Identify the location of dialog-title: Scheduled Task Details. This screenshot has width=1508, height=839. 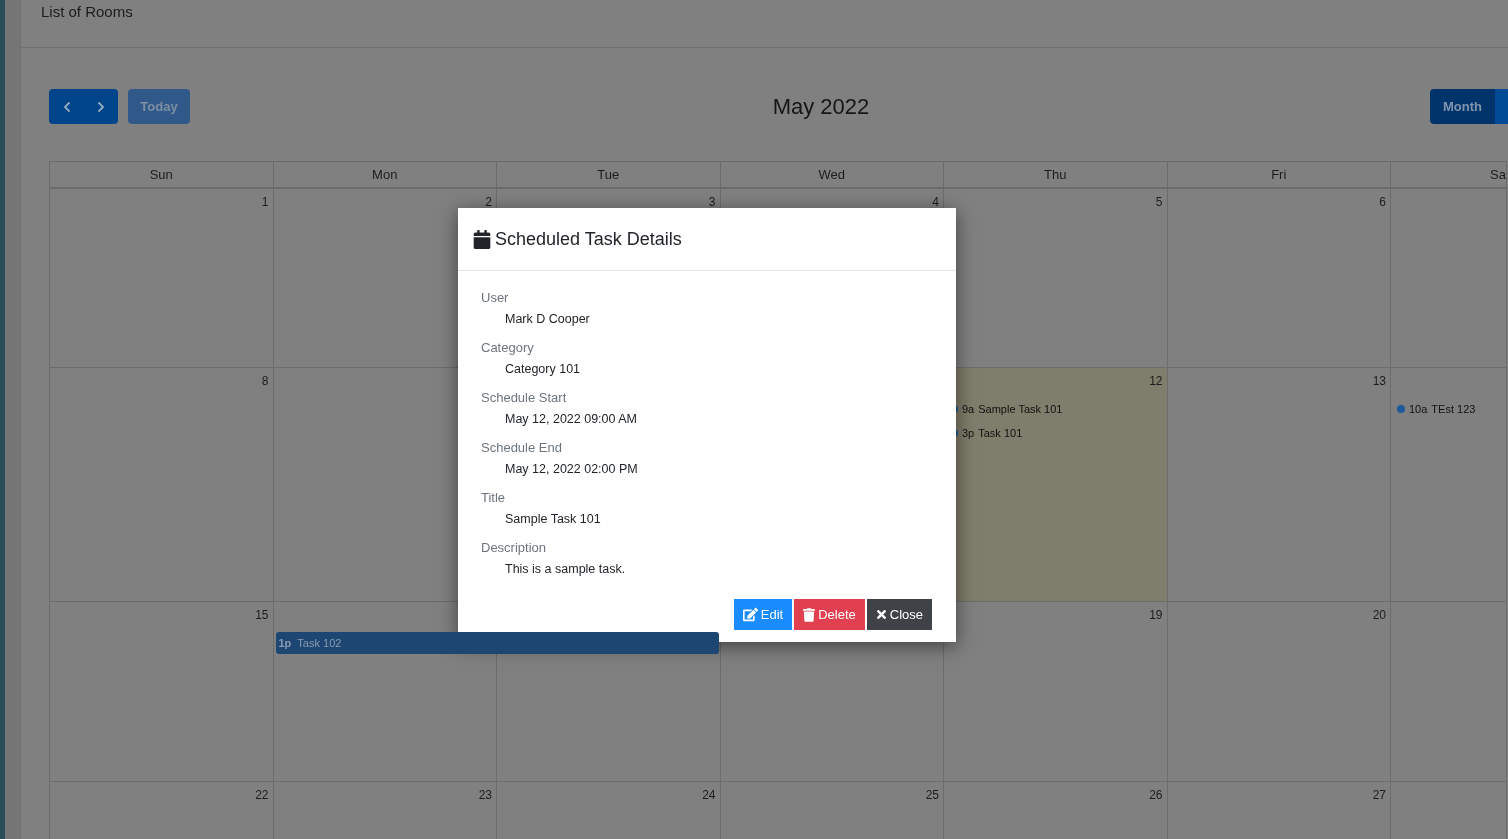
(588, 239).